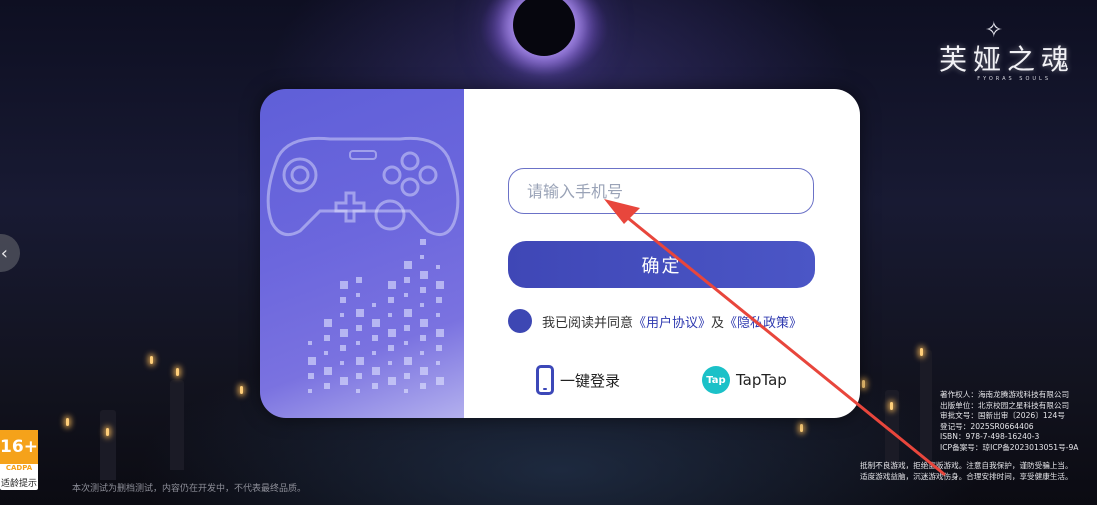 The image size is (1097, 505). What do you see at coordinates (716, 380) in the screenshot?
I see `taptap-icon: Tap` at bounding box center [716, 380].